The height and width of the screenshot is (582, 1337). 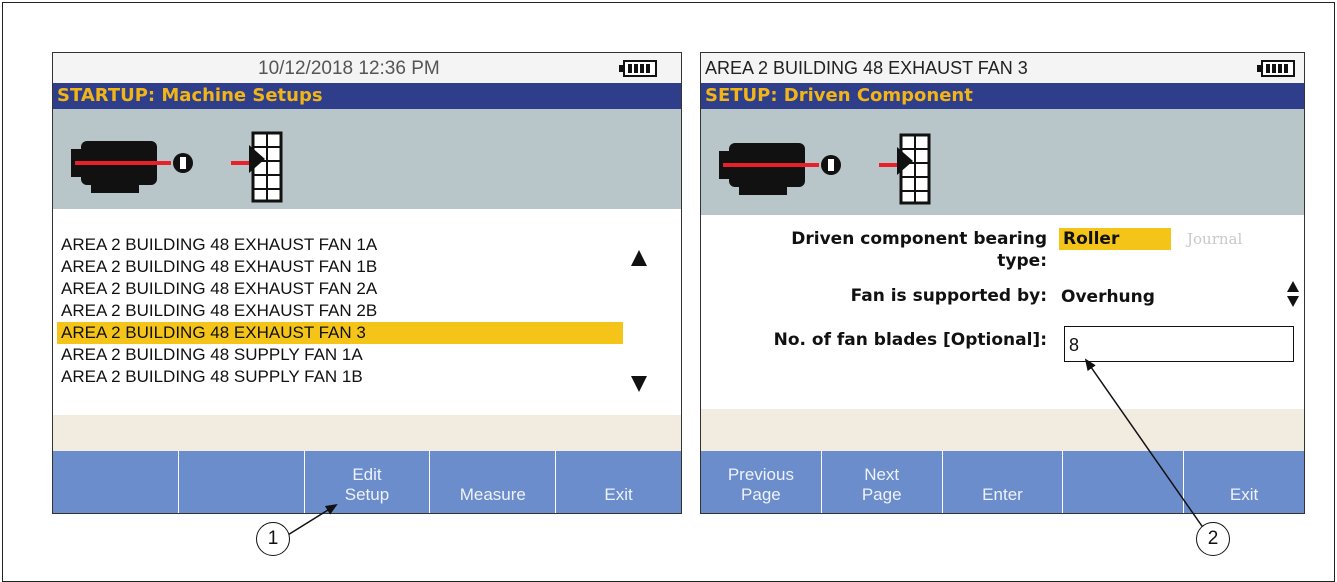 I want to click on bearing-roller-option: Roller, so click(x=1115, y=239).